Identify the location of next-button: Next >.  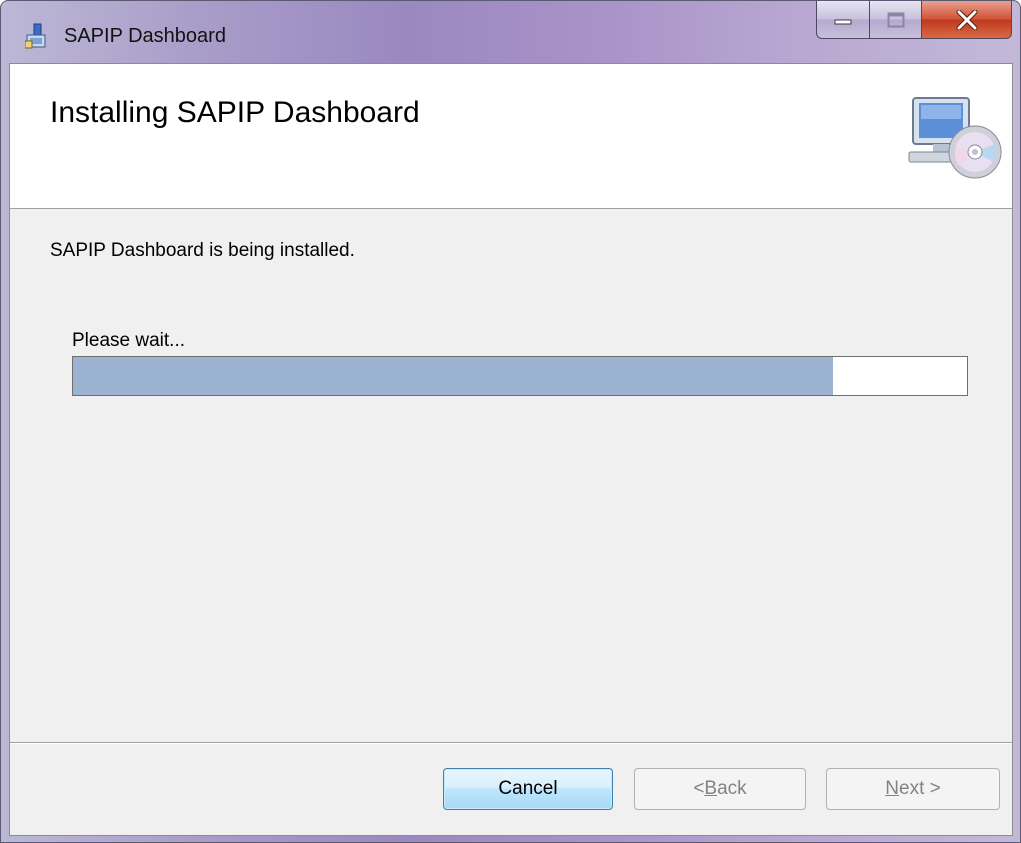
(913, 789).